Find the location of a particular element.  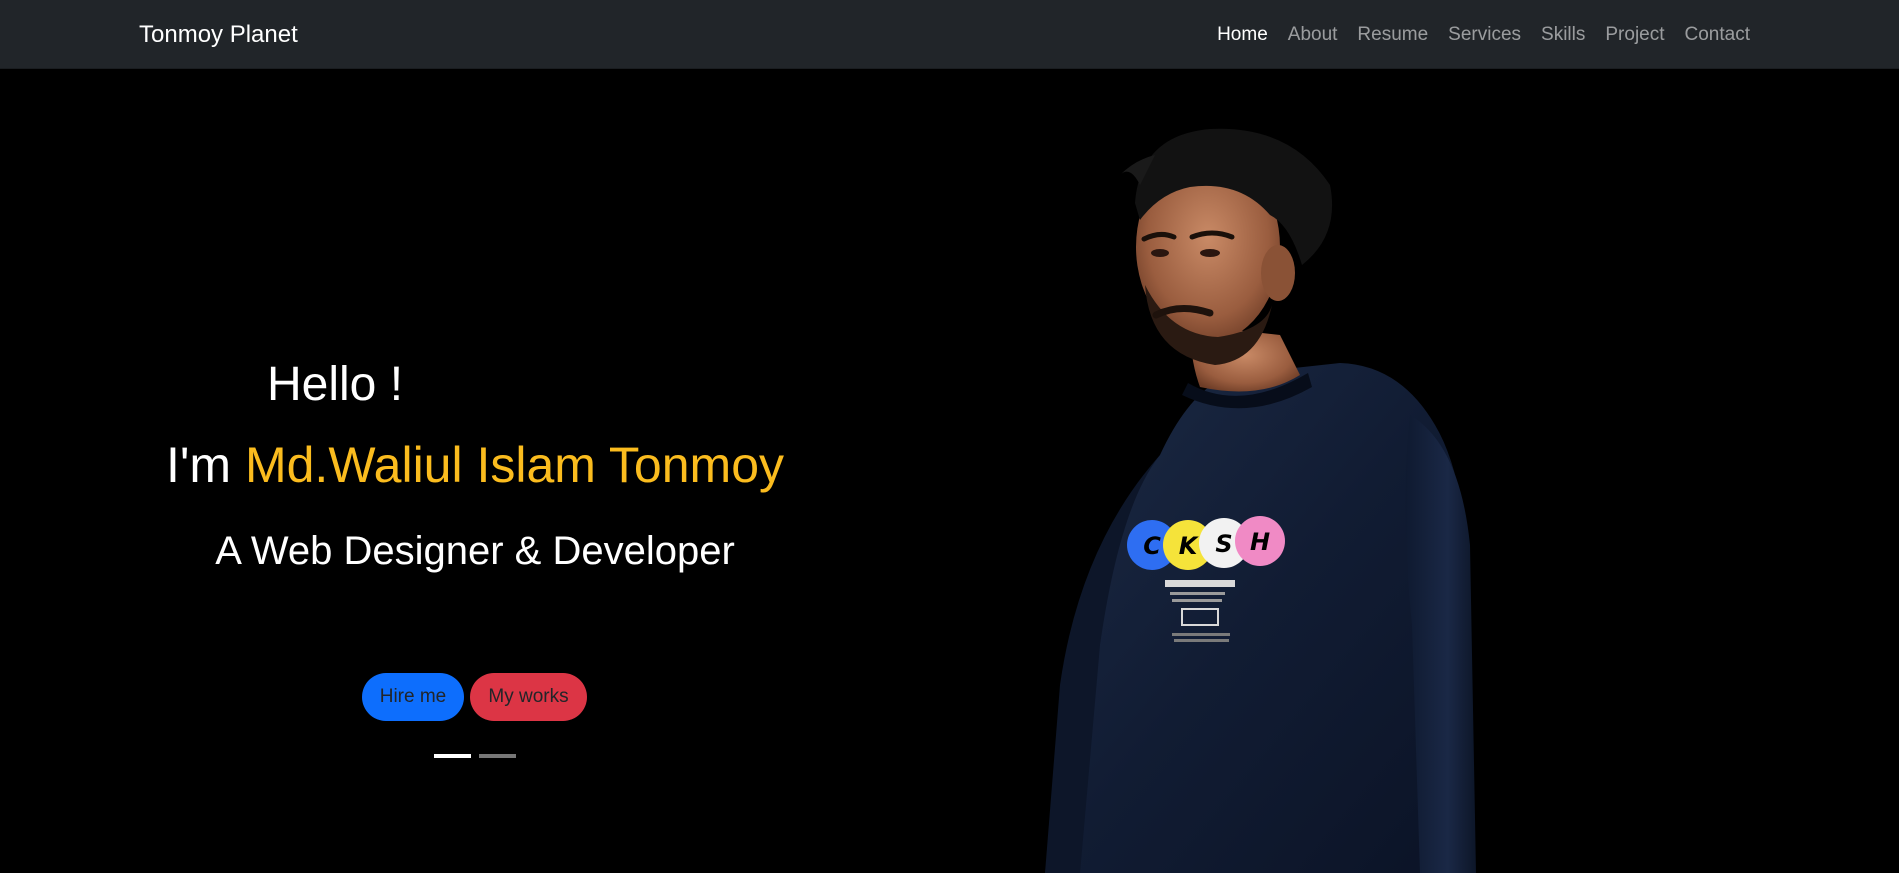

nav-link-contact: Contact is located at coordinates (1717, 35).